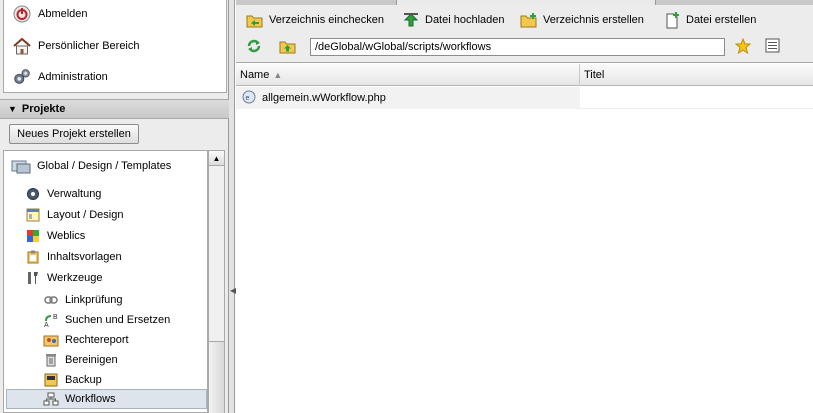  What do you see at coordinates (529, 20) in the screenshot?
I see `folder-new-icon` at bounding box center [529, 20].